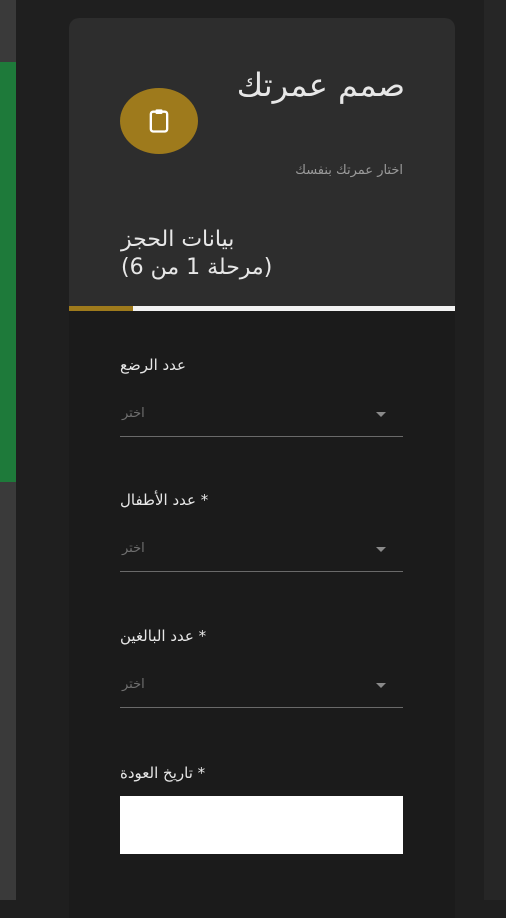  I want to click on return-date-input, so click(261, 825).